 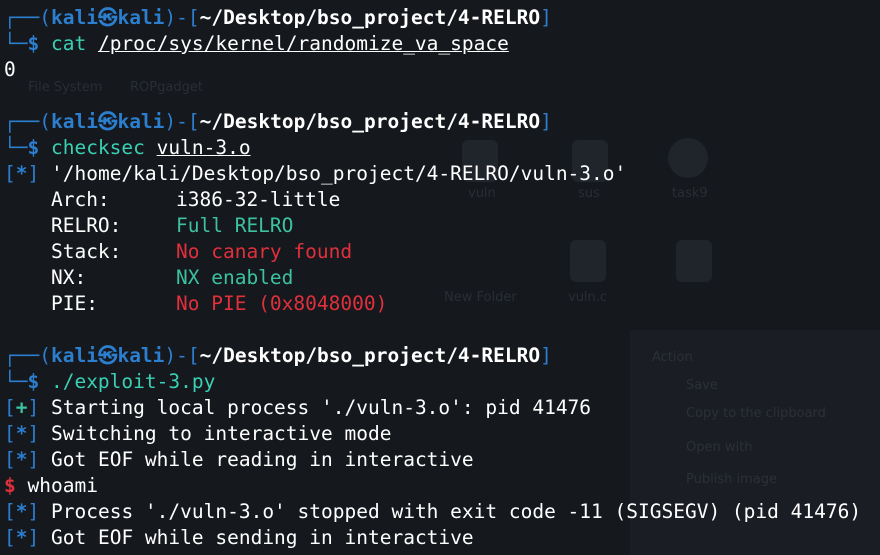 What do you see at coordinates (133, 381) in the screenshot?
I see `command-name: ./exploit-3.py` at bounding box center [133, 381].